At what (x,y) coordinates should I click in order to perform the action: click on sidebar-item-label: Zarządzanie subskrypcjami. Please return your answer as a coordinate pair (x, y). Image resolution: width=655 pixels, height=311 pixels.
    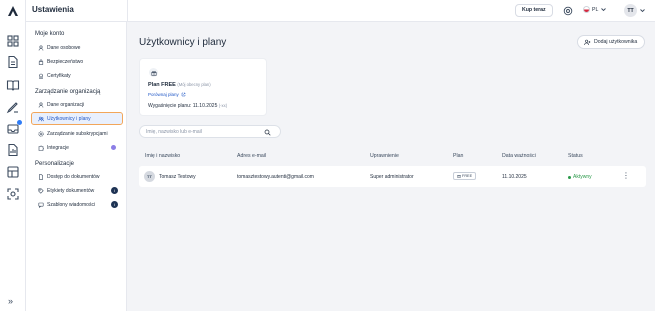
    Looking at the image, I should click on (77, 133).